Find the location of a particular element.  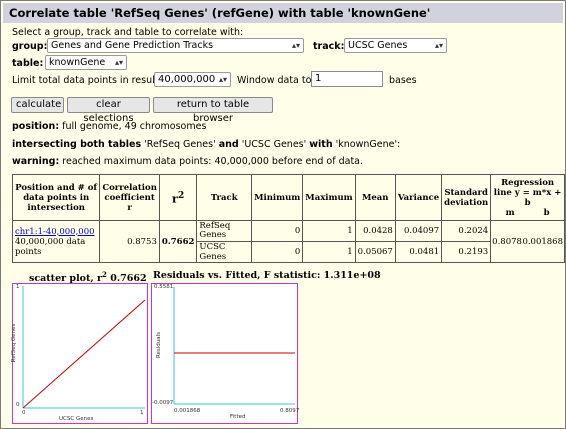

scatter-x-label: UCSC Genes is located at coordinates (76, 419).